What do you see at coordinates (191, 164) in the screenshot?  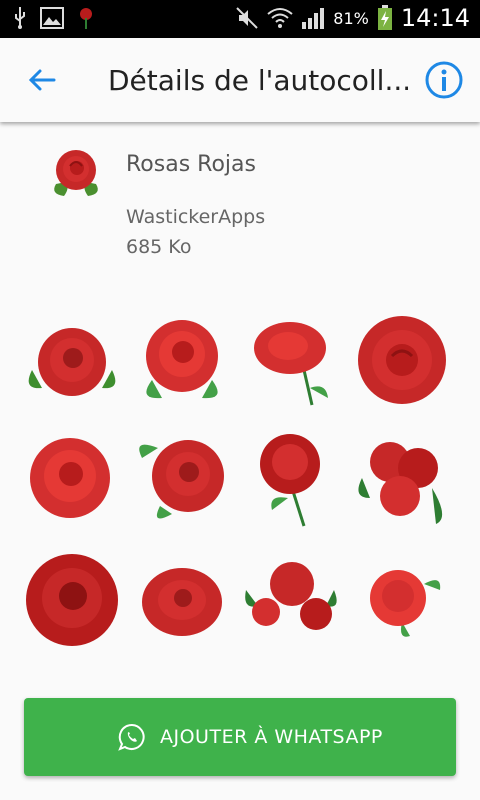 I see `pack-name: Rosas Rojas` at bounding box center [191, 164].